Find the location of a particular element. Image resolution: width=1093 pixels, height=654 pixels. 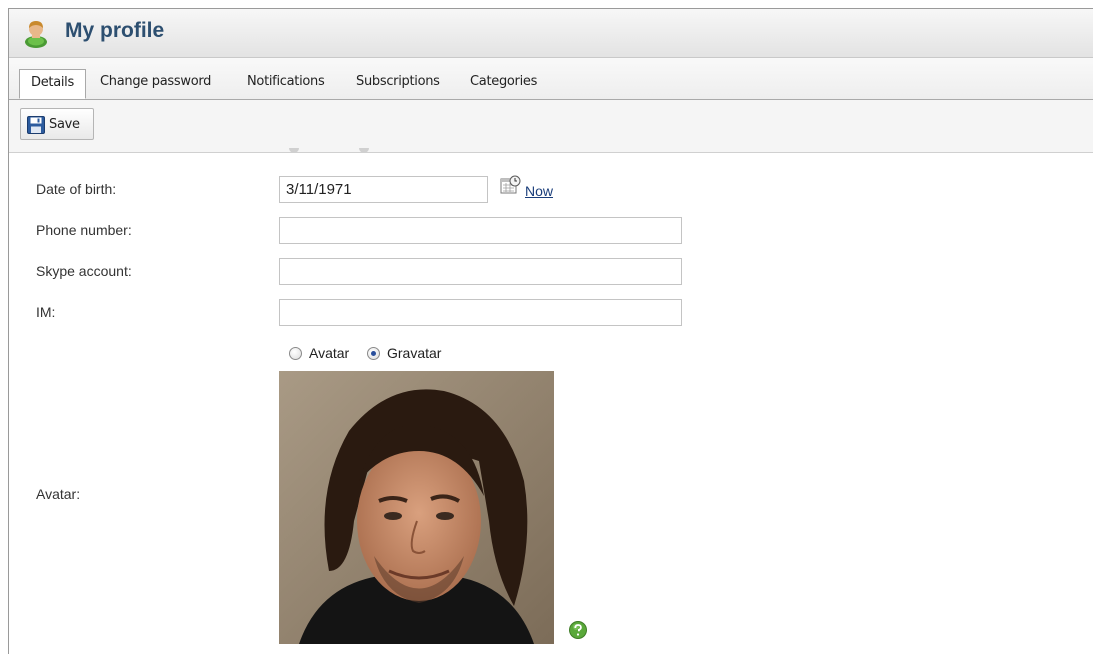

phone-number-field is located at coordinates (480, 230).